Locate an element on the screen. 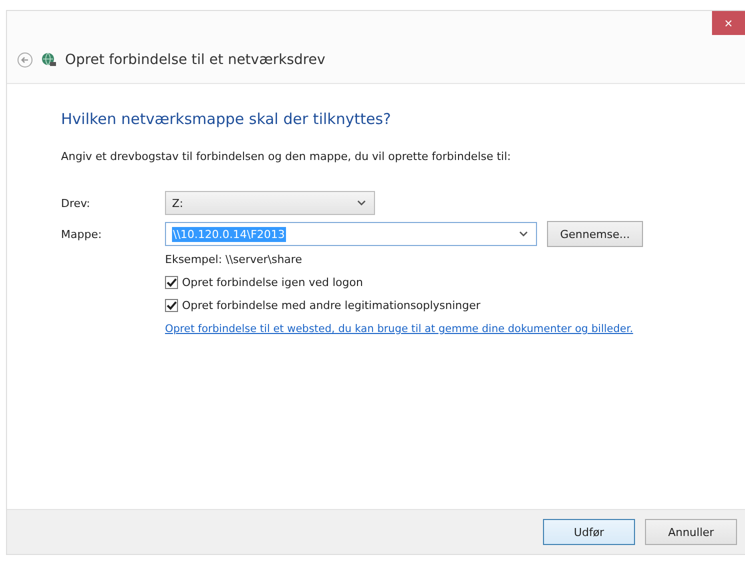 This screenshot has width=745, height=562. drive-label: Drev: is located at coordinates (76, 203).